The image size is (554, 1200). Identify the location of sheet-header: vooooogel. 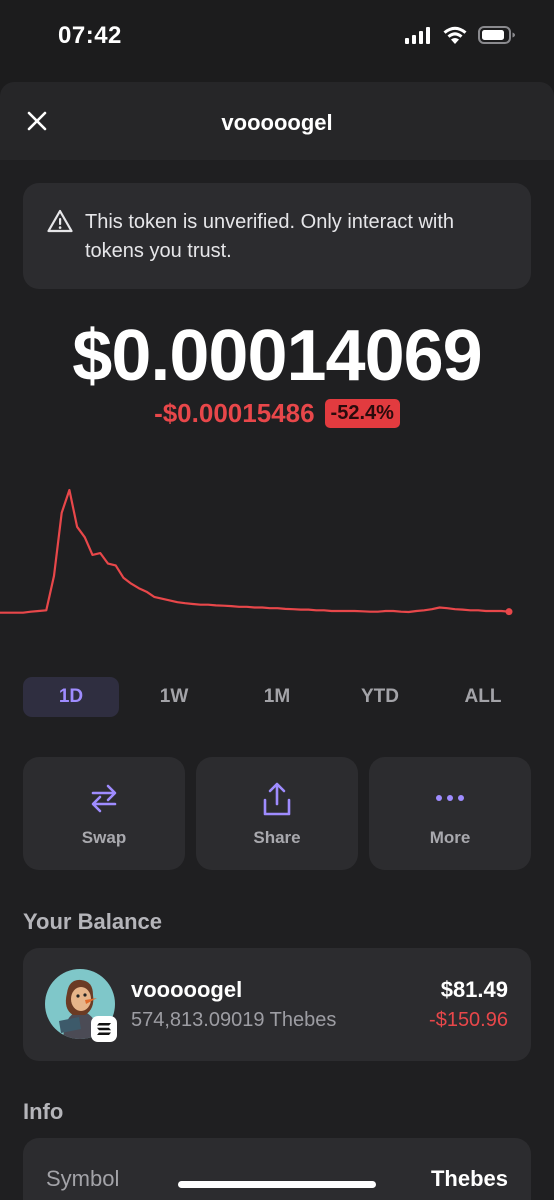
(277, 121).